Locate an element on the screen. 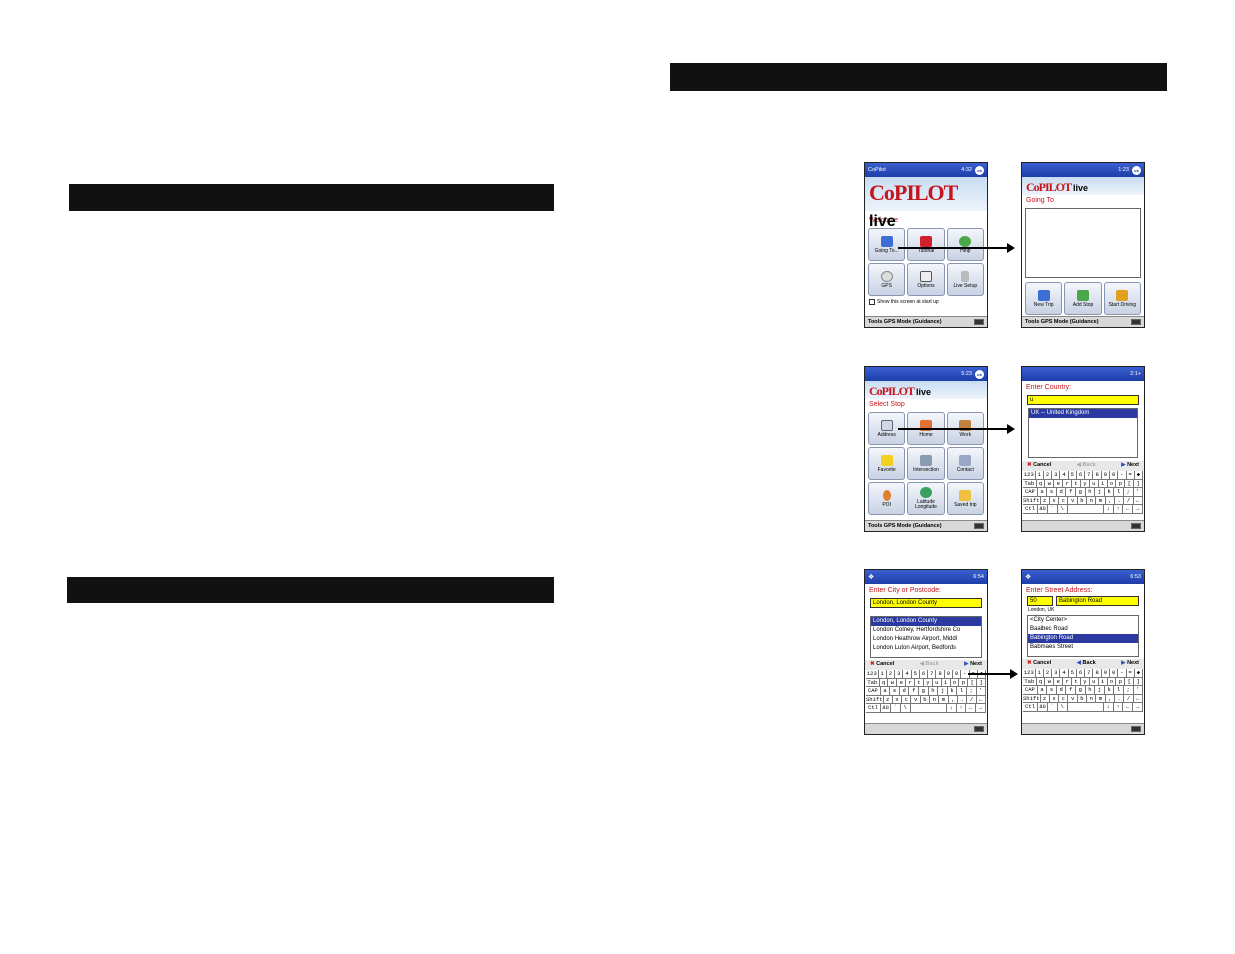 This screenshot has width=1235, height=954. keyboard-key: 0 is located at coordinates (1114, 673).